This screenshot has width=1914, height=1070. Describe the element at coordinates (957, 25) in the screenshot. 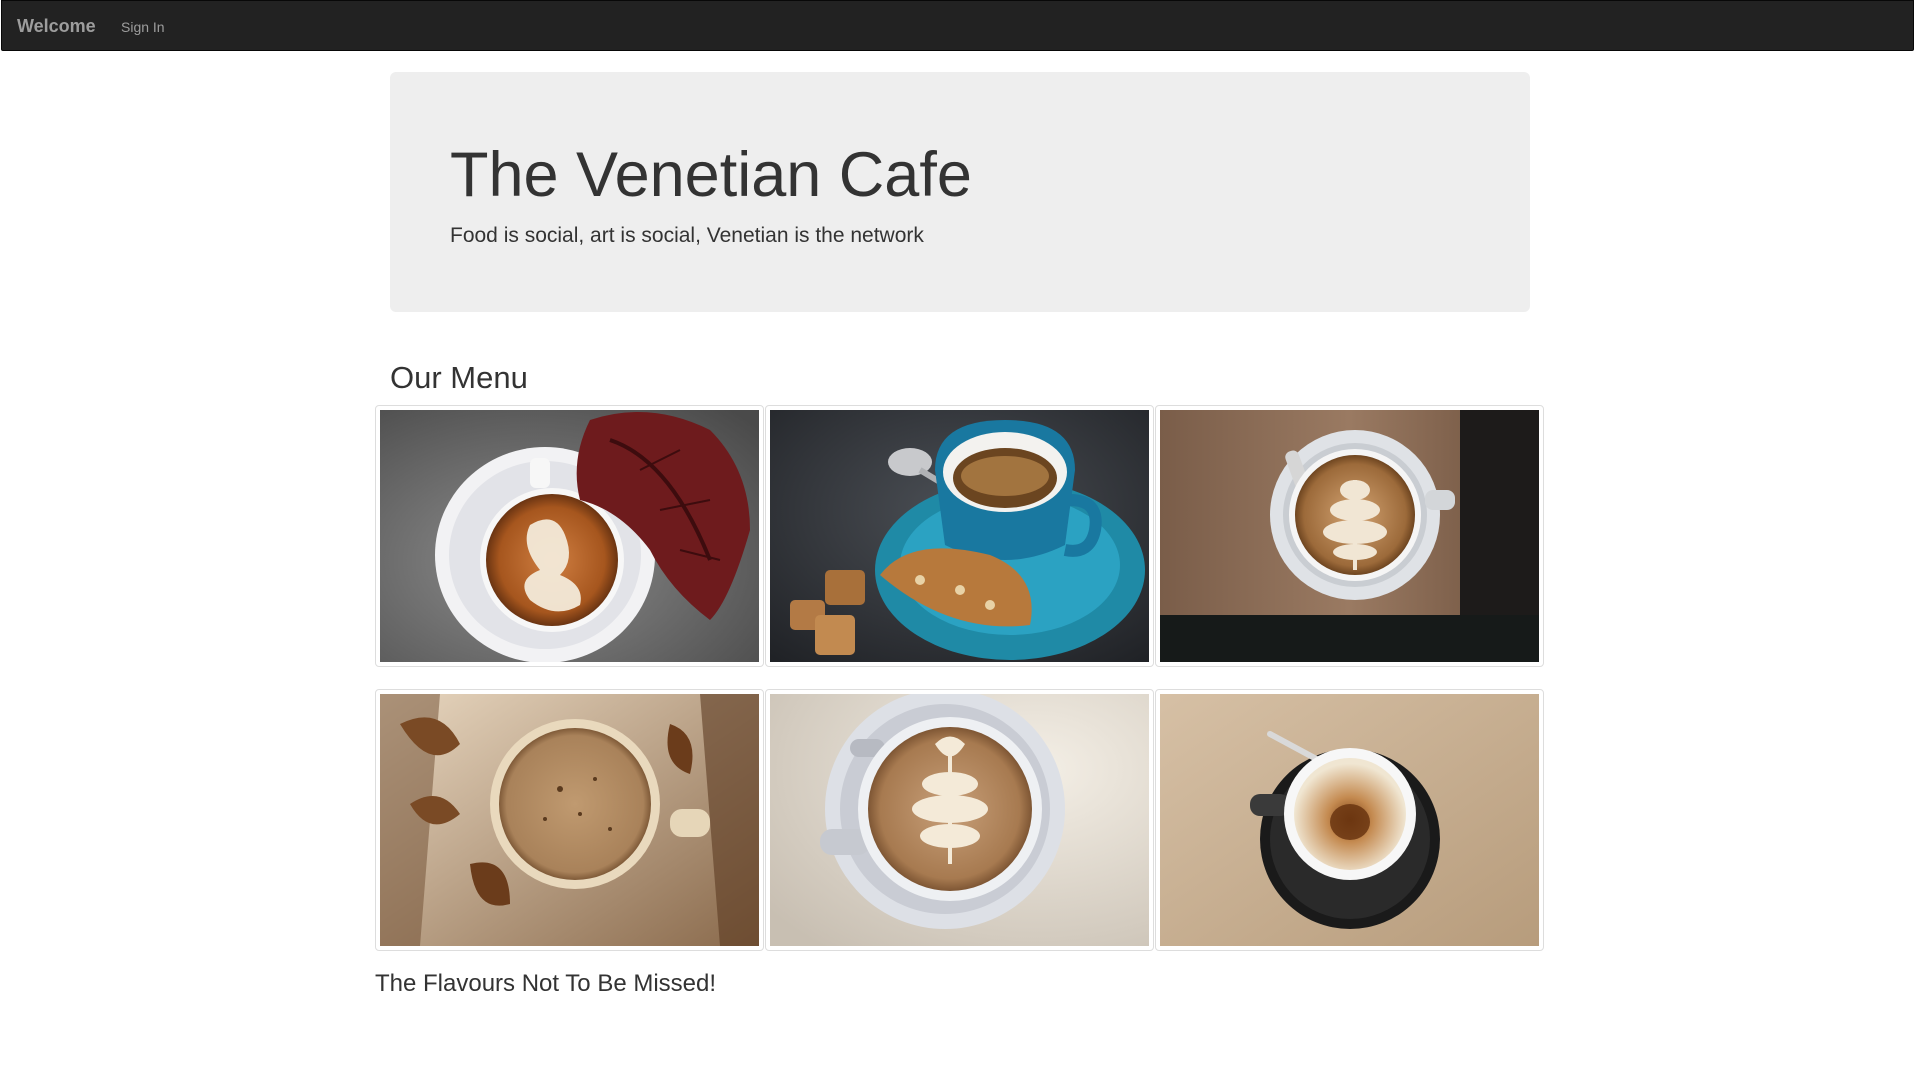

I see `top-navbar: Welcome Sign In` at that location.